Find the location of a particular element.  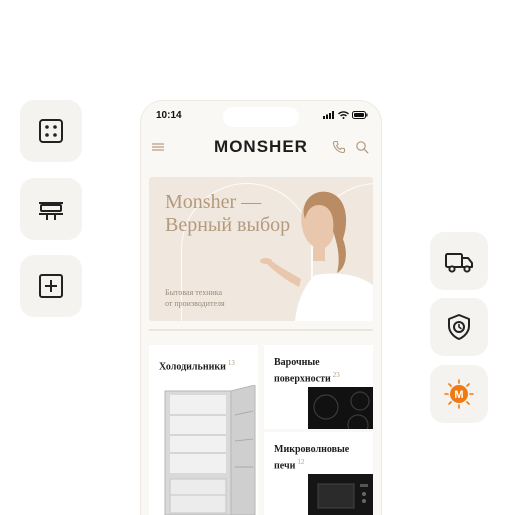

plus-square-icon is located at coordinates (51, 286).